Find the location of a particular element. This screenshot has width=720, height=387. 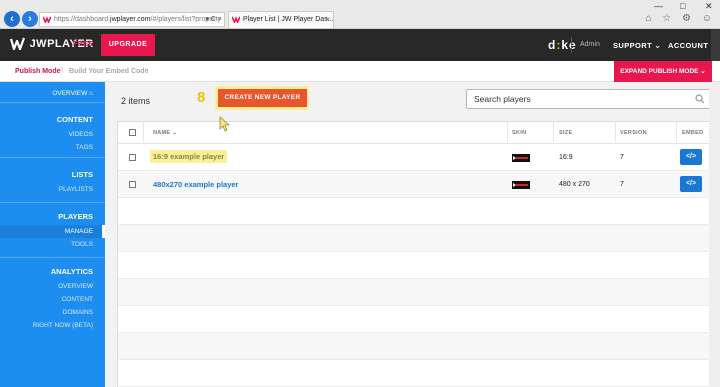

item-count: 2 items is located at coordinates (136, 101).